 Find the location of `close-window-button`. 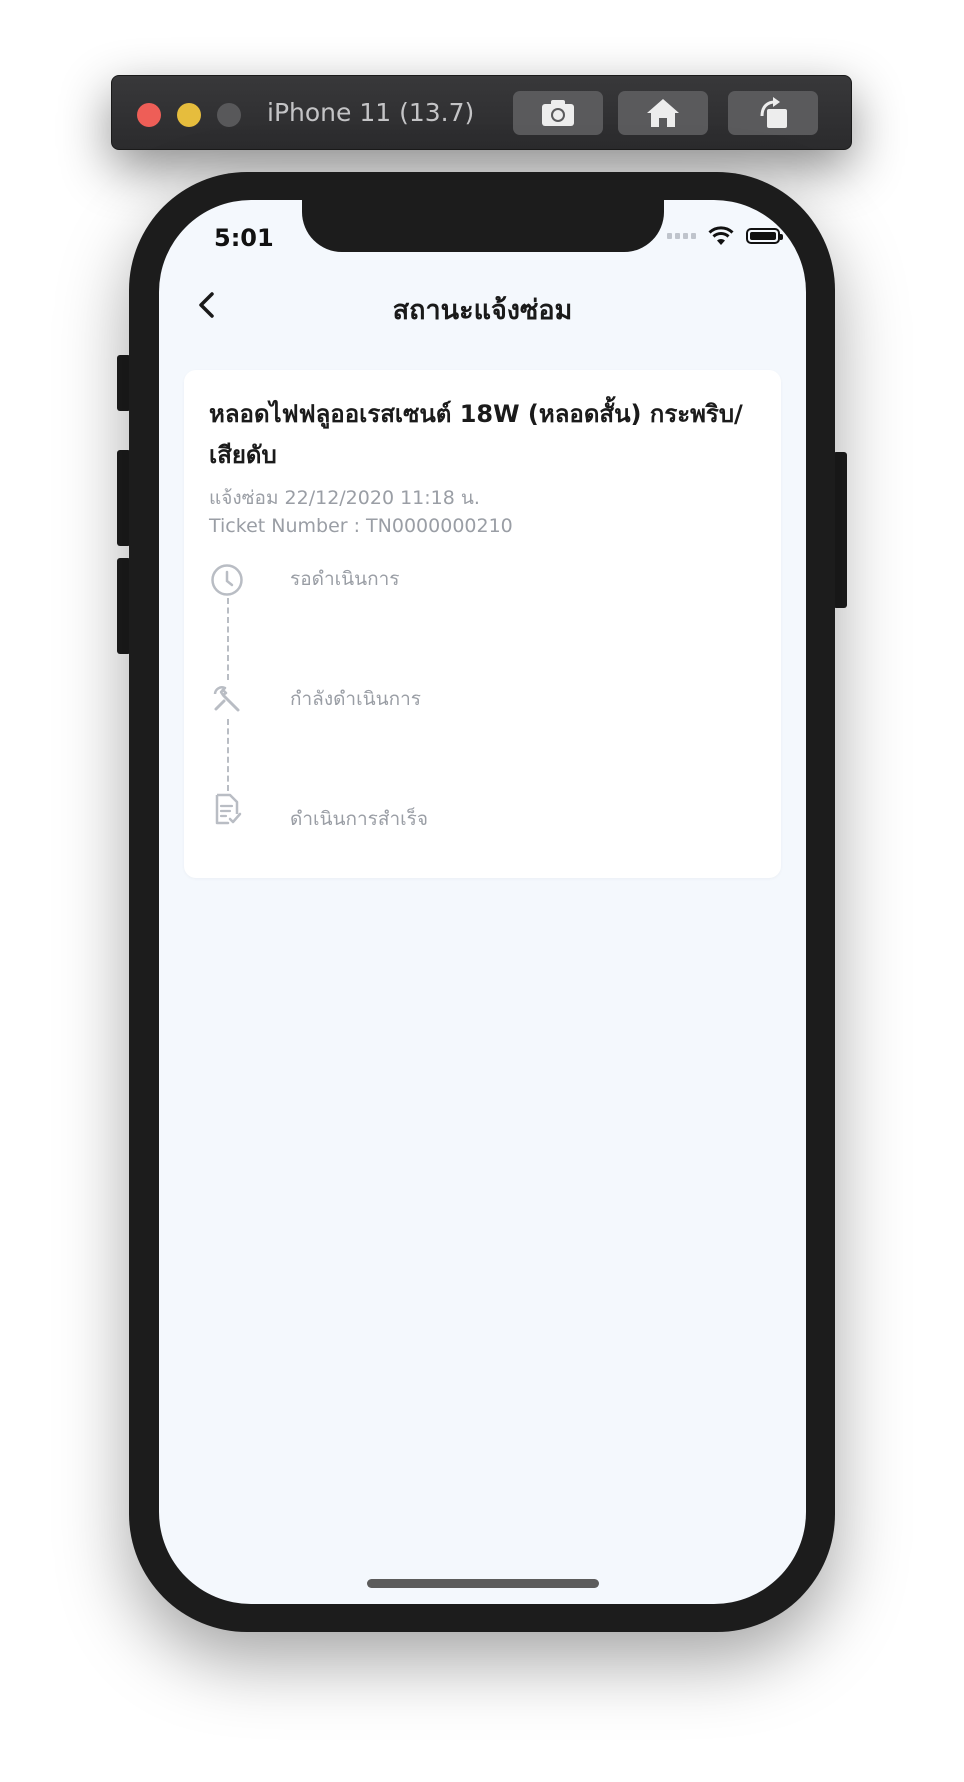

close-window-button is located at coordinates (149, 115).